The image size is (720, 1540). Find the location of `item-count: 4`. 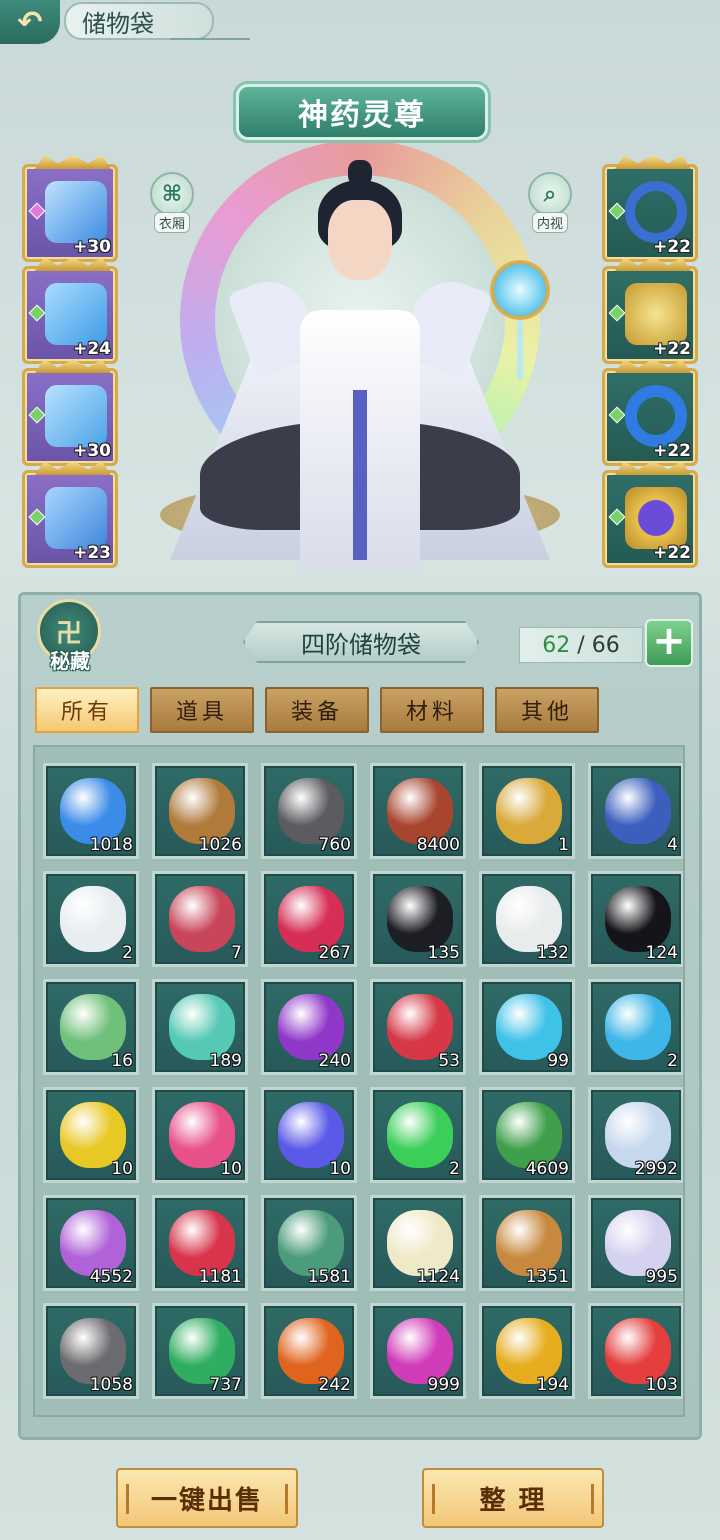

item-count: 4 is located at coordinates (672, 845).